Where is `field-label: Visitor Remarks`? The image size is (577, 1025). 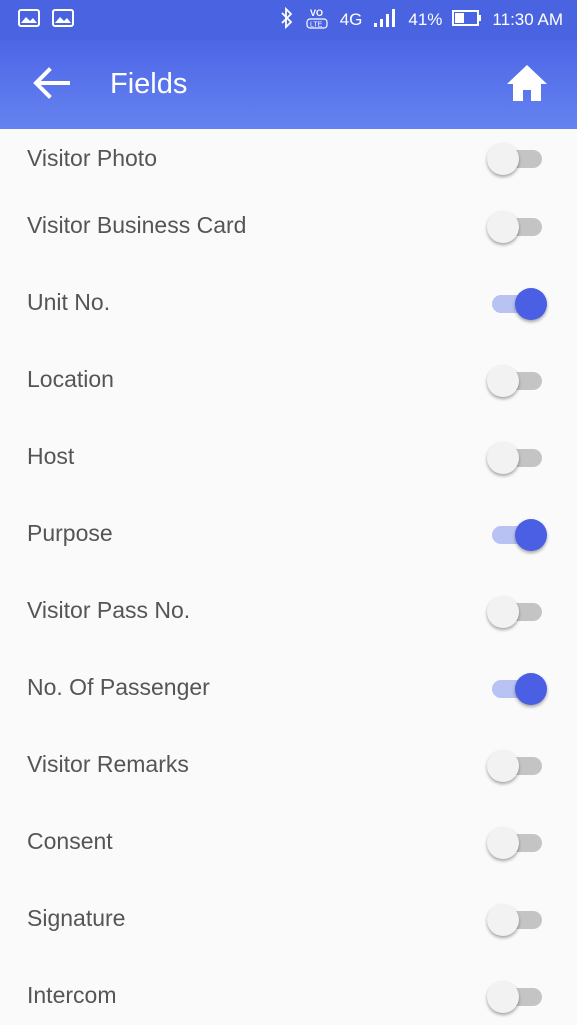
field-label: Visitor Remarks is located at coordinates (108, 764).